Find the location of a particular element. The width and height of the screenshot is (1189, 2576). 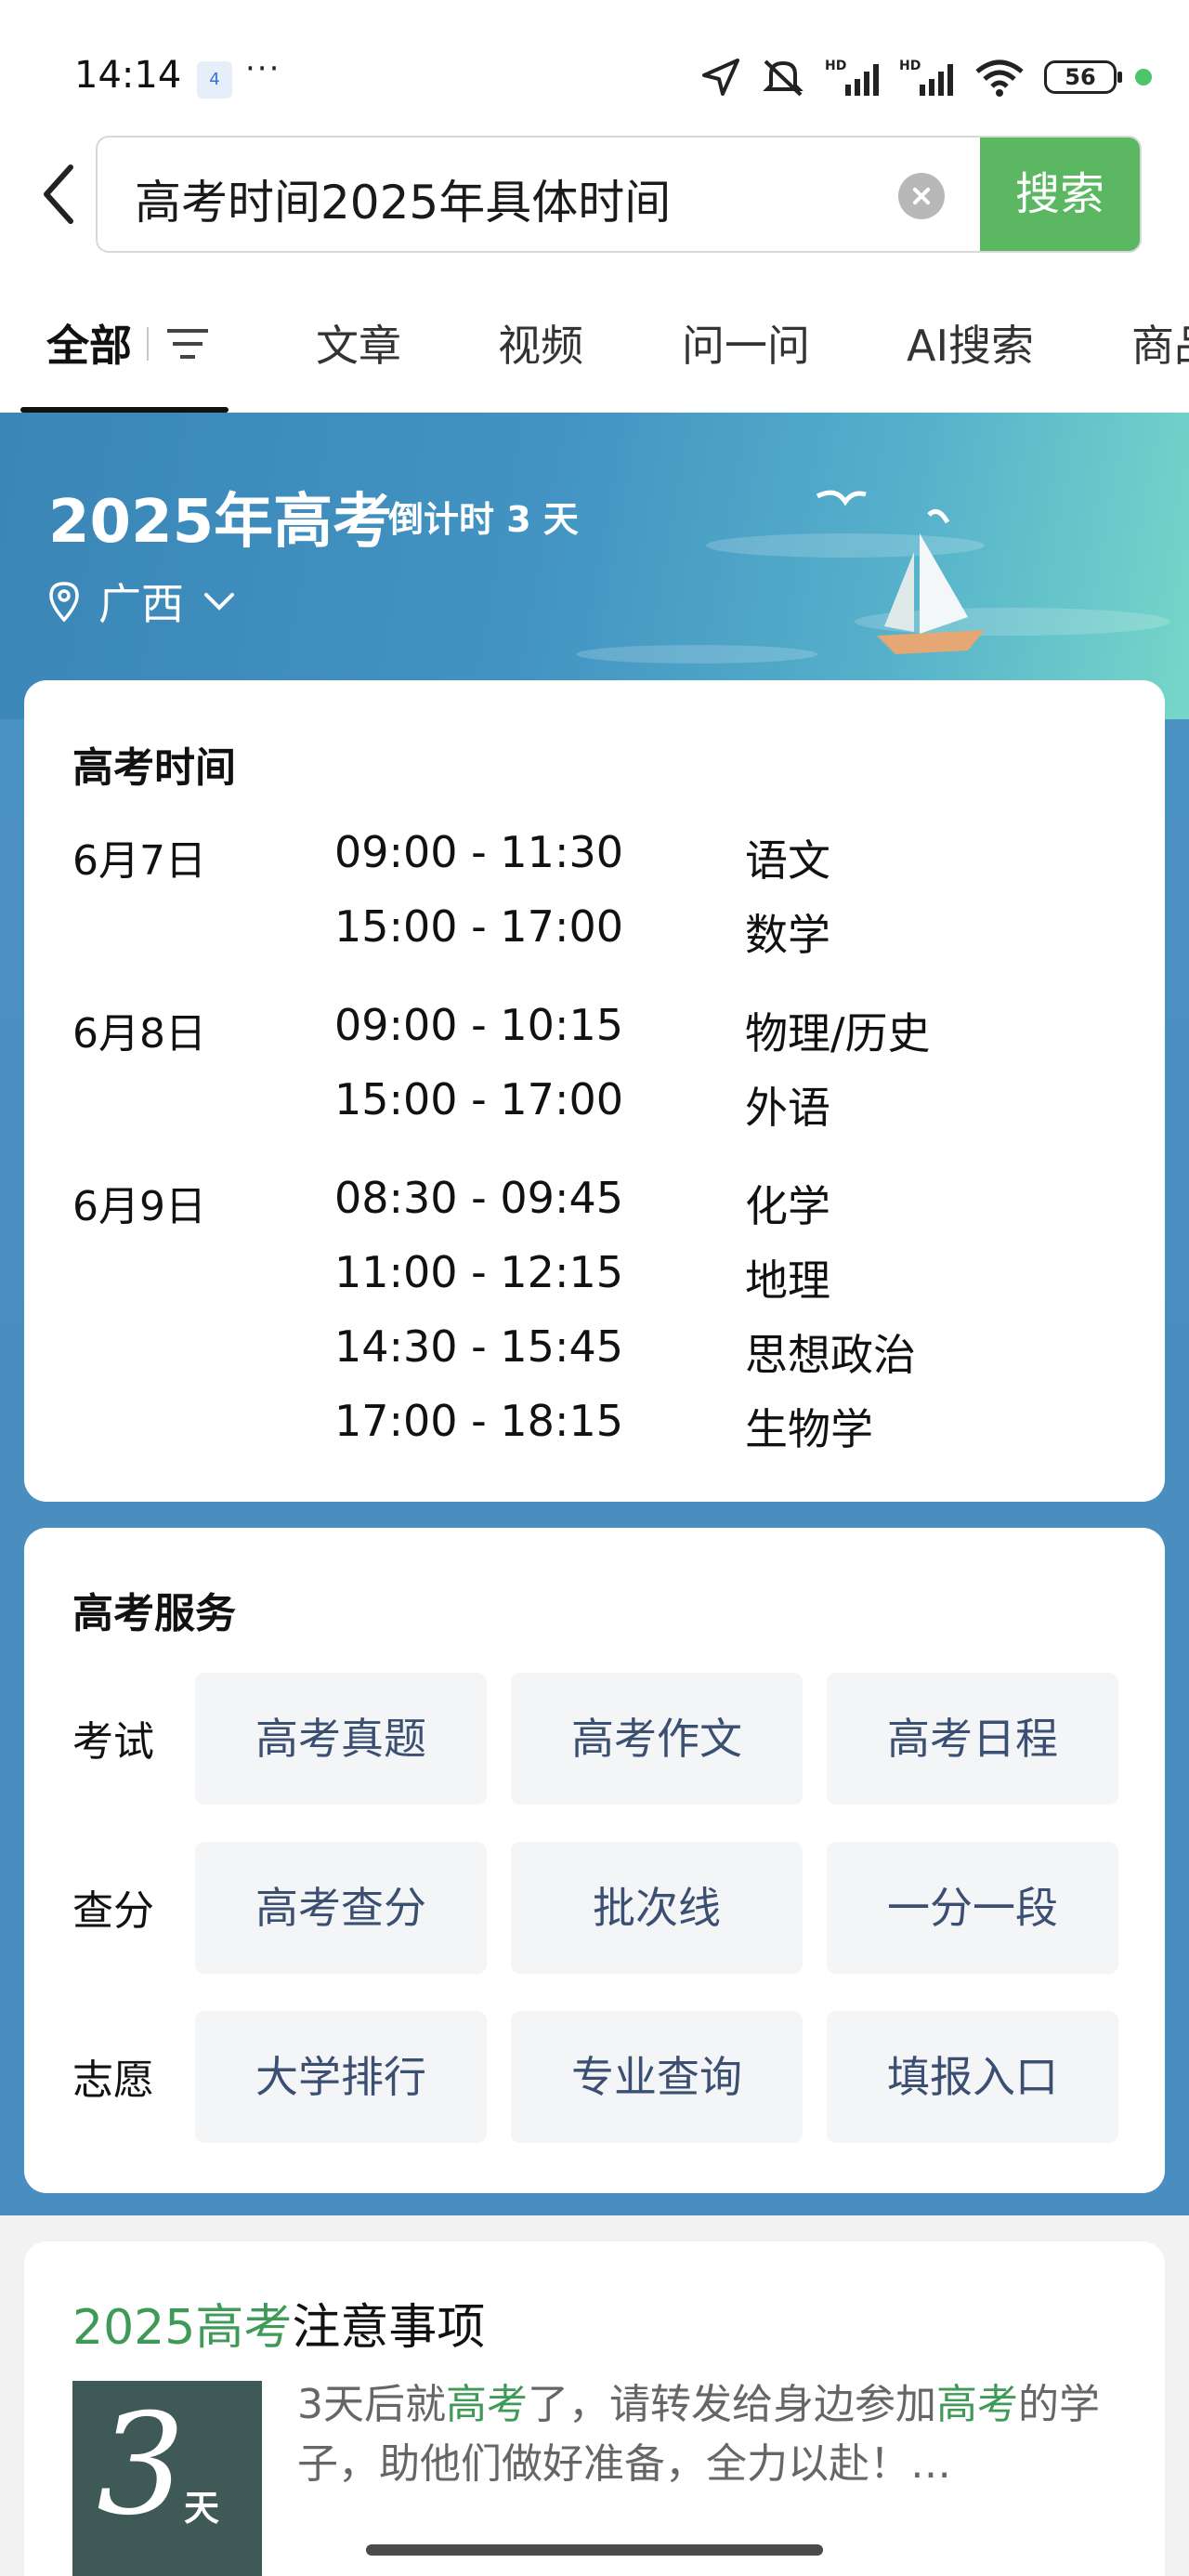

schedule-time: 11:00 - 12:15 is located at coordinates (478, 1272).